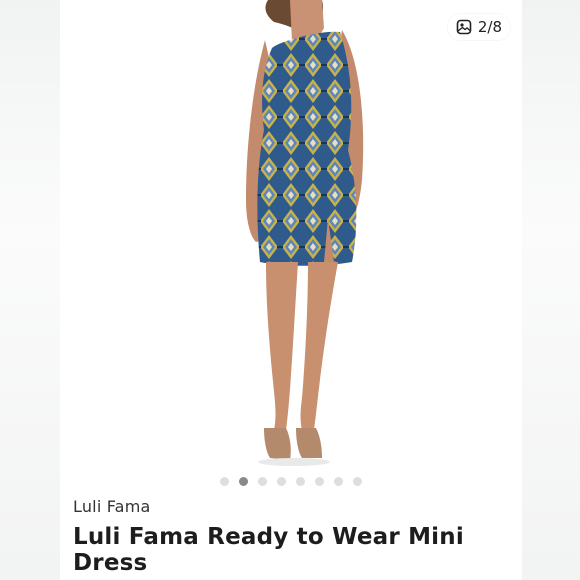  I want to click on carousel-pagination, so click(291, 481).